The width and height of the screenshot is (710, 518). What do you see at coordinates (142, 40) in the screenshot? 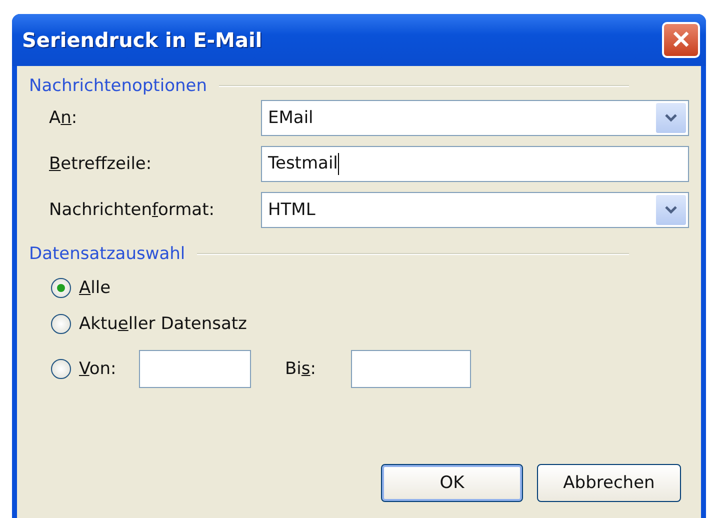
I see `window-title: Seriendruck in E-Mail` at bounding box center [142, 40].